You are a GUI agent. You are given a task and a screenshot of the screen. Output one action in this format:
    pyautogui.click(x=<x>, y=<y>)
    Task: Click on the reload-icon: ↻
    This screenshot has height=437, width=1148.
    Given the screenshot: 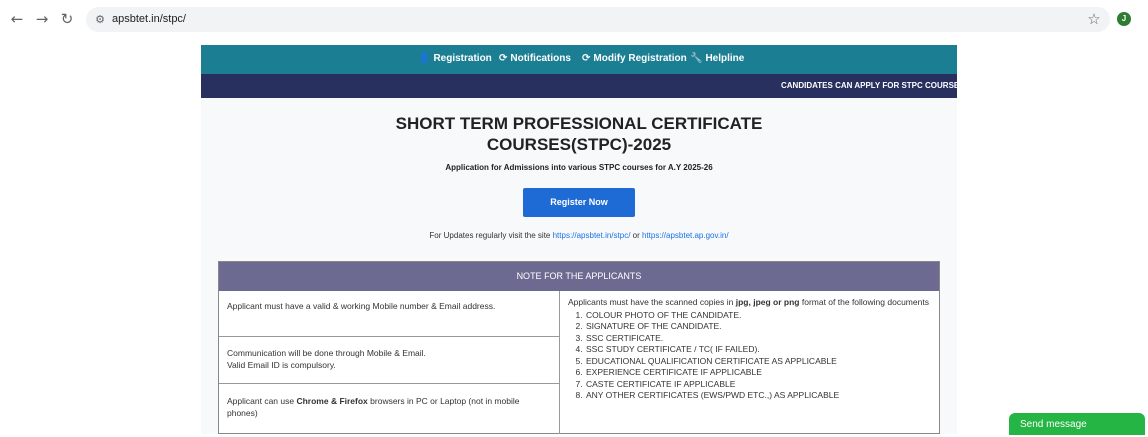 What is the action you would take?
    pyautogui.click(x=67, y=19)
    